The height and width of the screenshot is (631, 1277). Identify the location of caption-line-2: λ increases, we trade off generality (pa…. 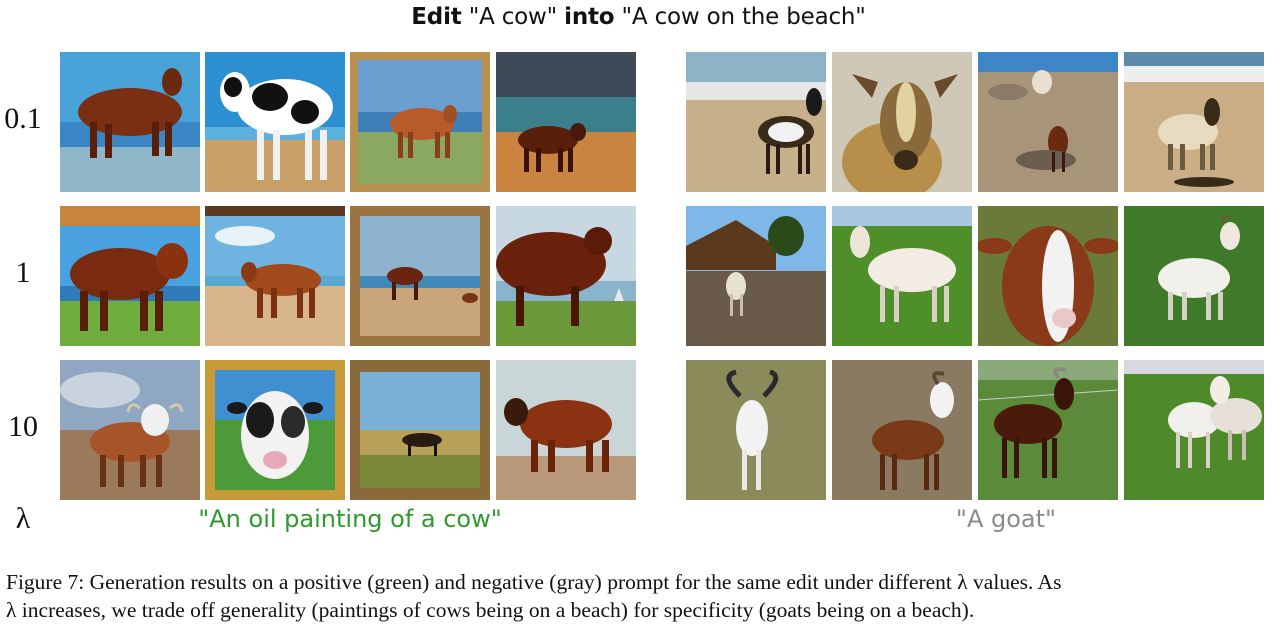
(490, 610).